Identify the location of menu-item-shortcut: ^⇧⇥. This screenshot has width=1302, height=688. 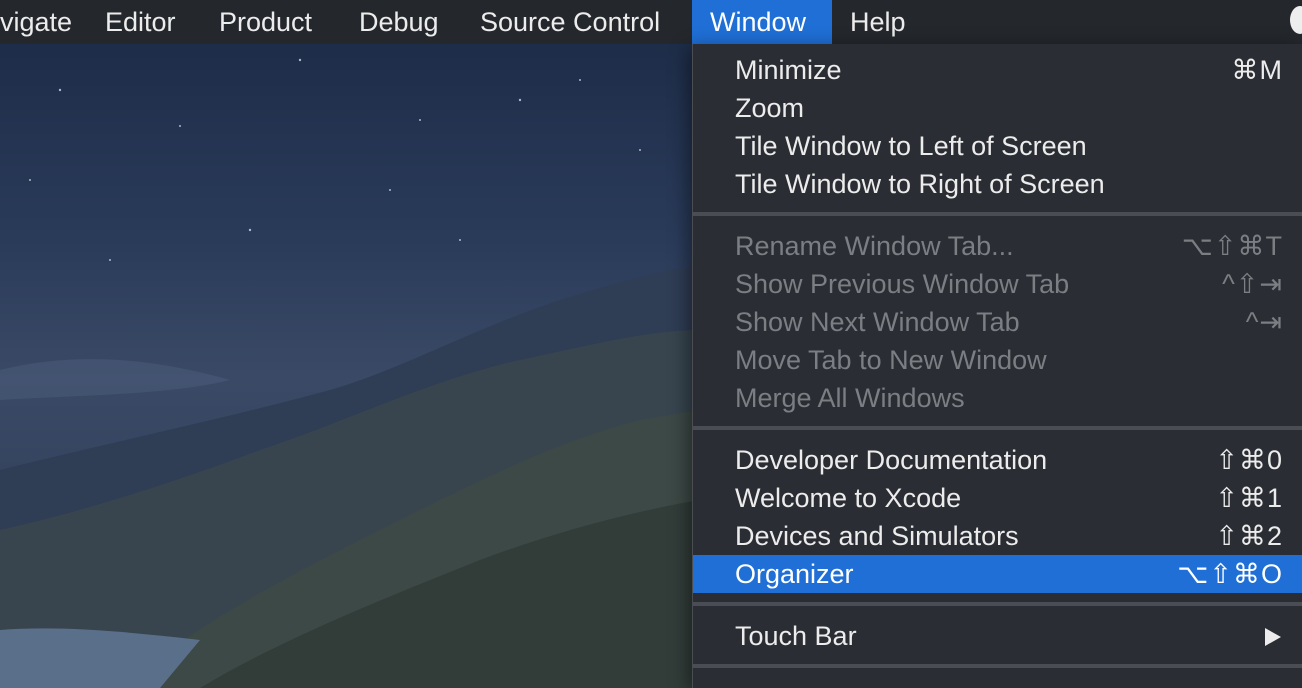
(1252, 284).